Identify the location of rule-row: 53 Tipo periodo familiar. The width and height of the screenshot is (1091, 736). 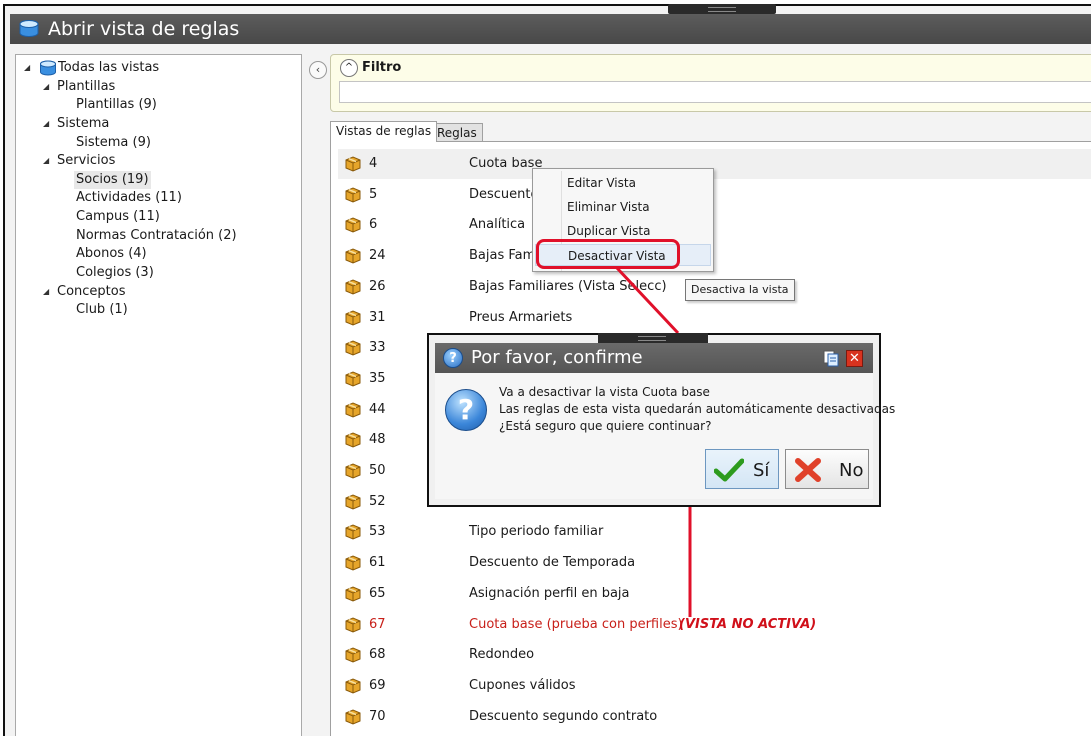
(714, 532).